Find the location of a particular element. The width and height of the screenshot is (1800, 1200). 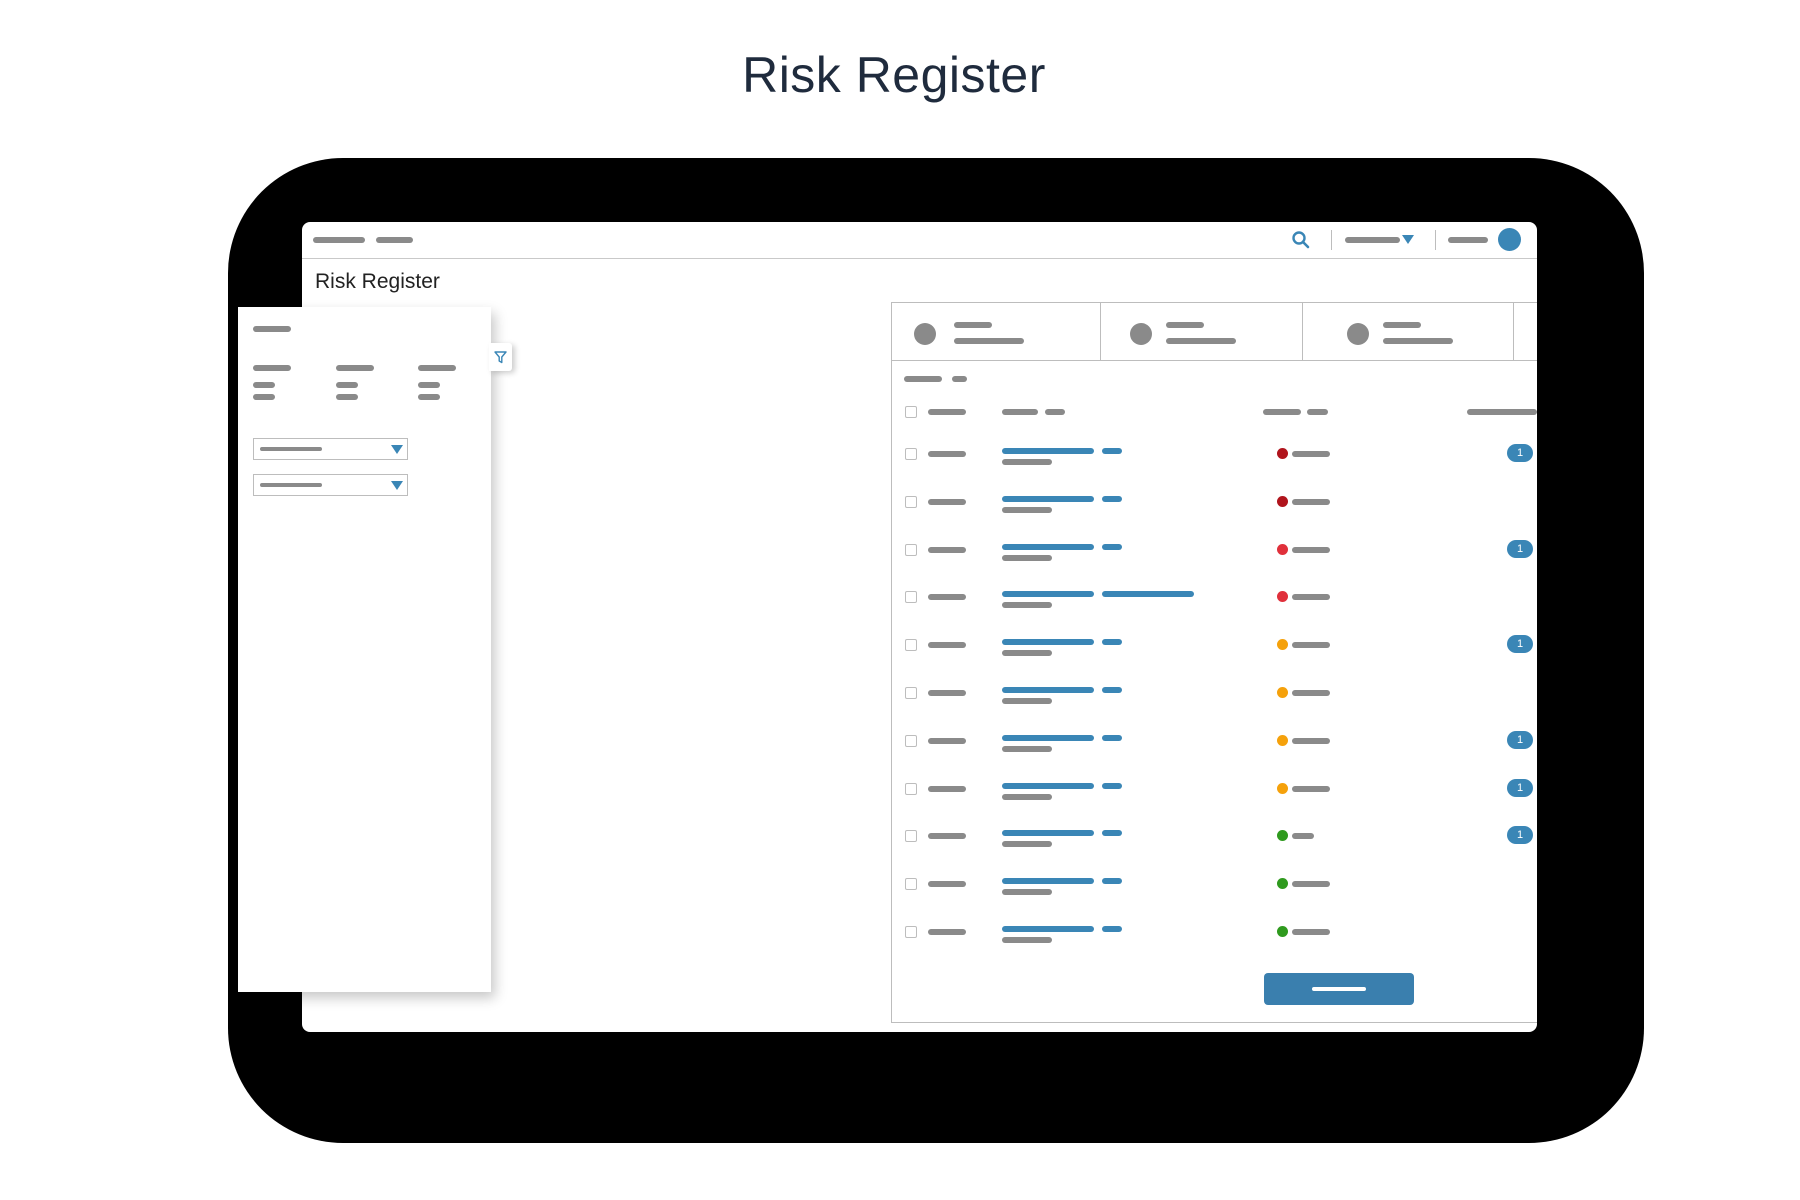

primary-action-button is located at coordinates (1339, 989).